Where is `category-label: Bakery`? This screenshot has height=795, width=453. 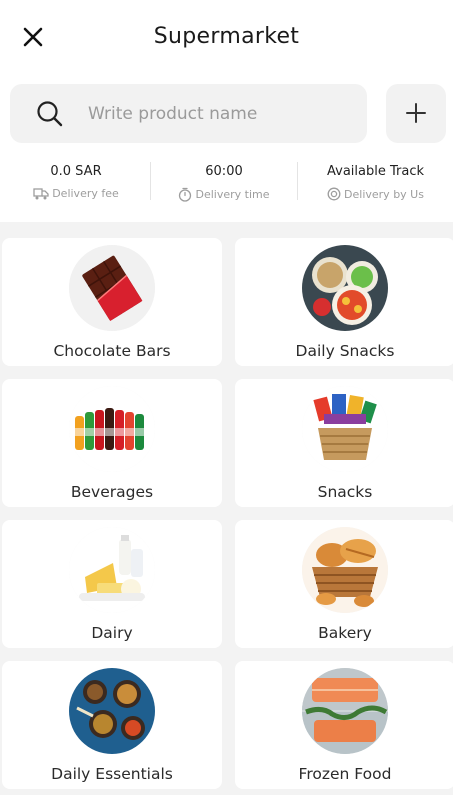
category-label: Bakery is located at coordinates (345, 633).